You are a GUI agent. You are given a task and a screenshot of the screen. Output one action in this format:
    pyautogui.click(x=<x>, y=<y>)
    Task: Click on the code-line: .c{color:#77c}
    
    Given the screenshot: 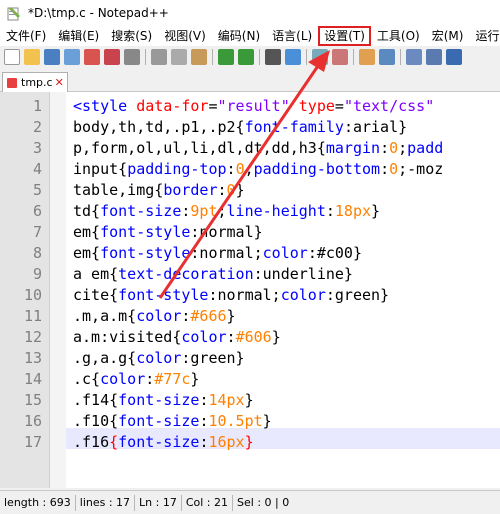 What is the action you would take?
    pyautogui.click(x=136, y=379)
    